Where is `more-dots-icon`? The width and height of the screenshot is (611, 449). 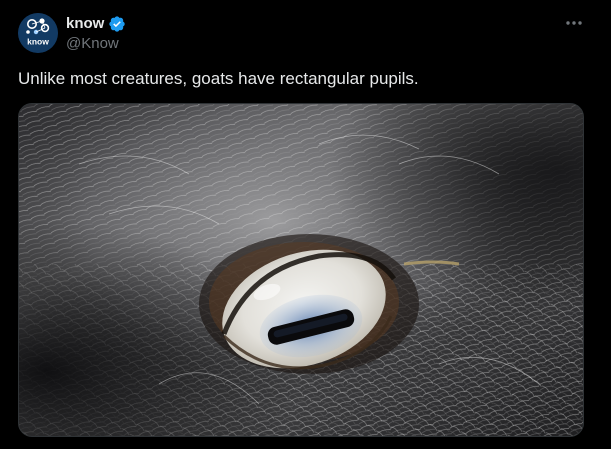 more-dots-icon is located at coordinates (574, 23).